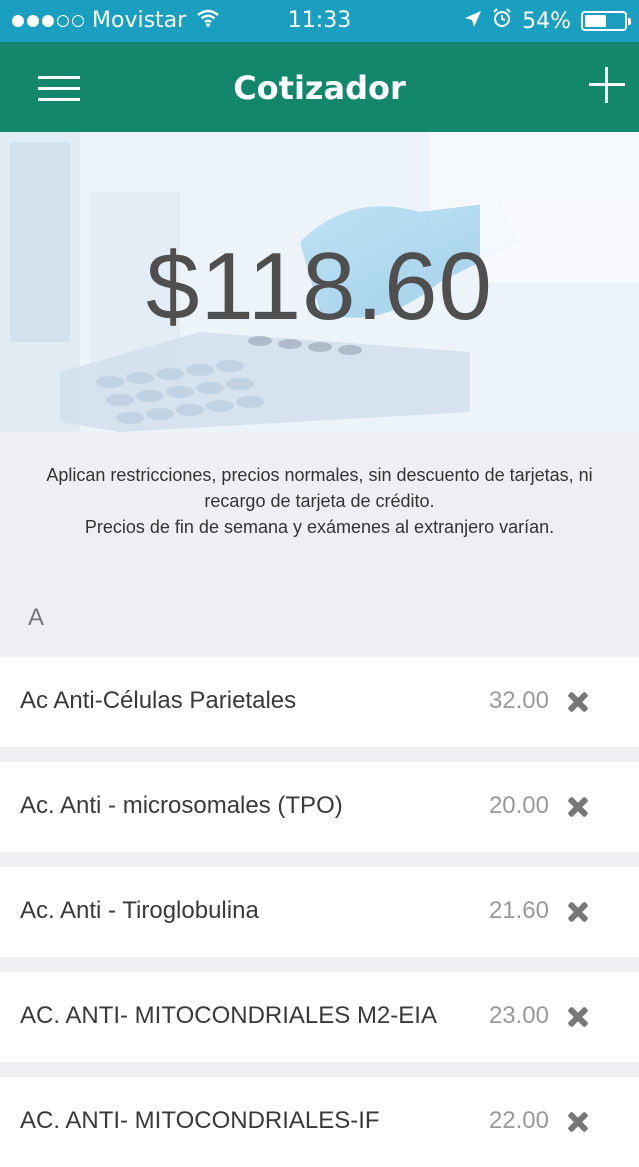  What do you see at coordinates (518, 1015) in the screenshot?
I see `item-price: 23.00` at bounding box center [518, 1015].